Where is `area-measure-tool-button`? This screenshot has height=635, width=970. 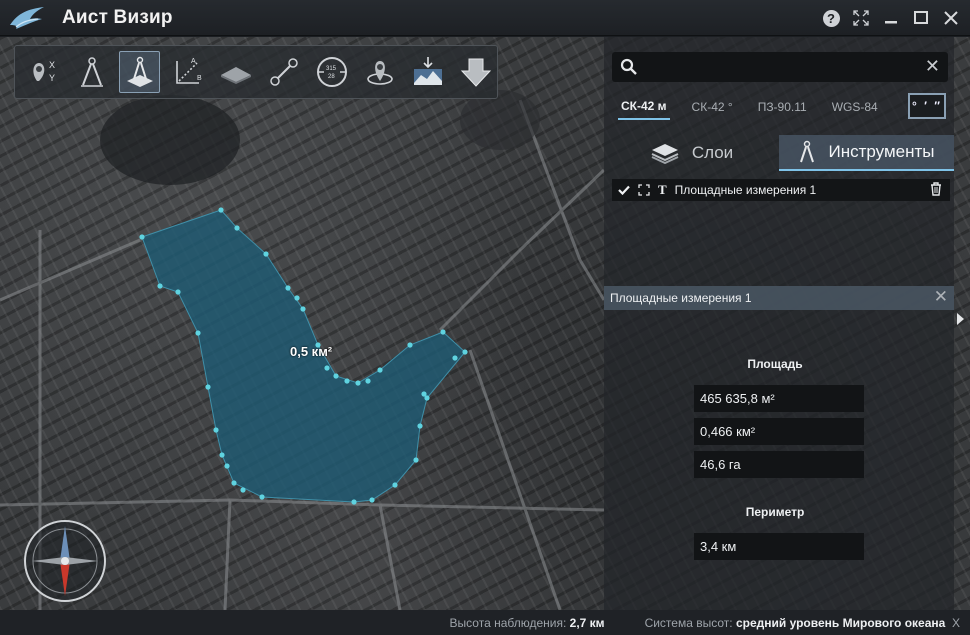 area-measure-tool-button is located at coordinates (140, 72).